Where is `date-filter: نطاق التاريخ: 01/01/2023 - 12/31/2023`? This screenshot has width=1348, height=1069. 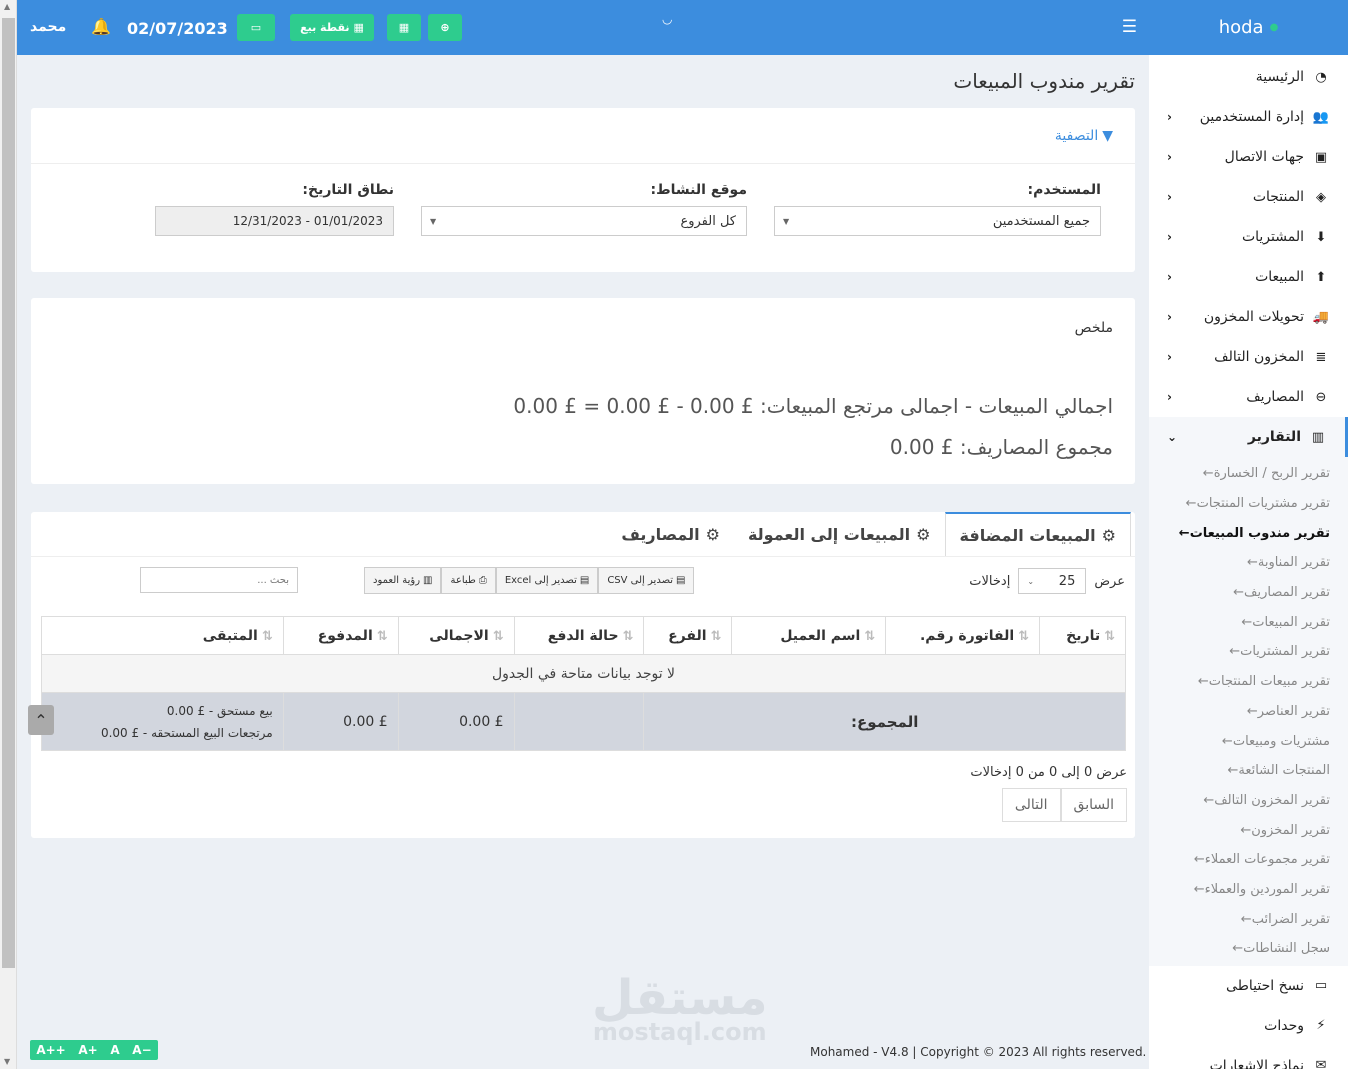
date-filter: نطاق التاريخ: 01/01/2023 - 12/31/2023 is located at coordinates (274, 209).